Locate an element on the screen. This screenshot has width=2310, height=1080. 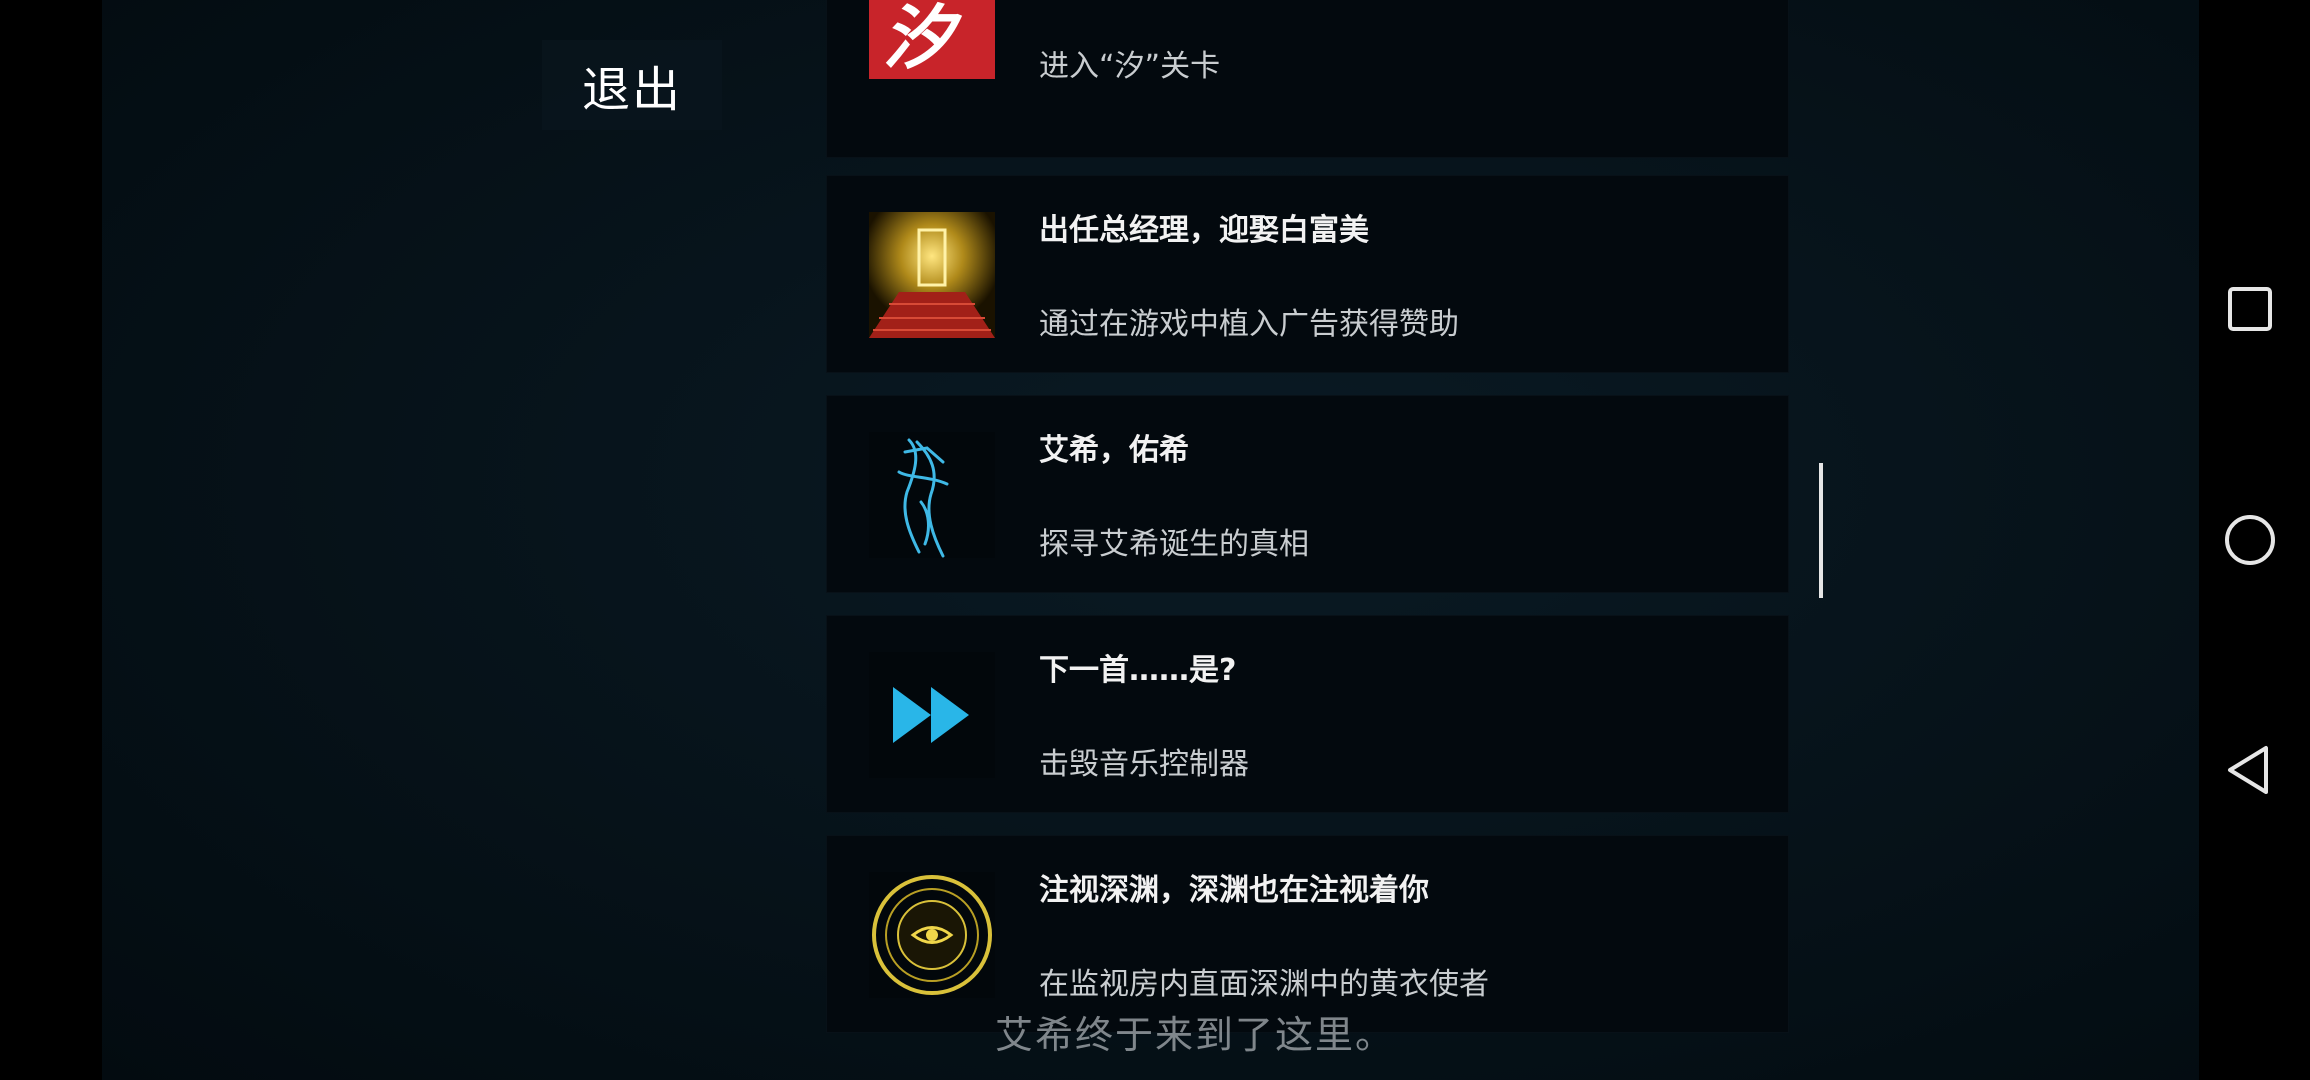
dialogue-subtitle: 艾希终于来到了这里。 is located at coordinates (1194, 1035).